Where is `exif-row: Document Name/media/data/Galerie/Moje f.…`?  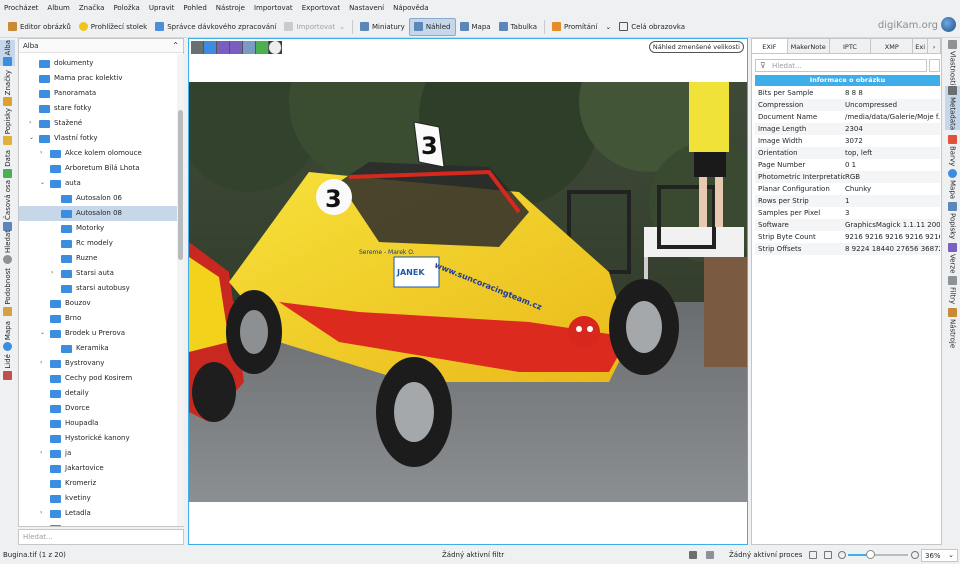
exif-row: Document Name/media/data/Galerie/Moje f.… is located at coordinates (847, 117).